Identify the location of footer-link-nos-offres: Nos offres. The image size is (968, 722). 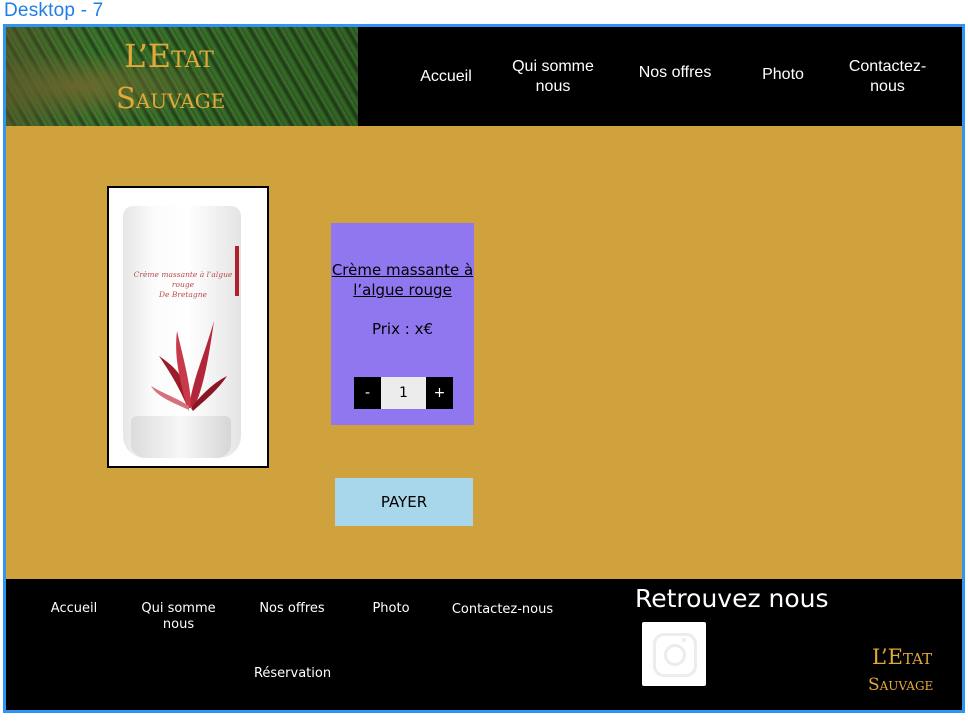
(292, 609).